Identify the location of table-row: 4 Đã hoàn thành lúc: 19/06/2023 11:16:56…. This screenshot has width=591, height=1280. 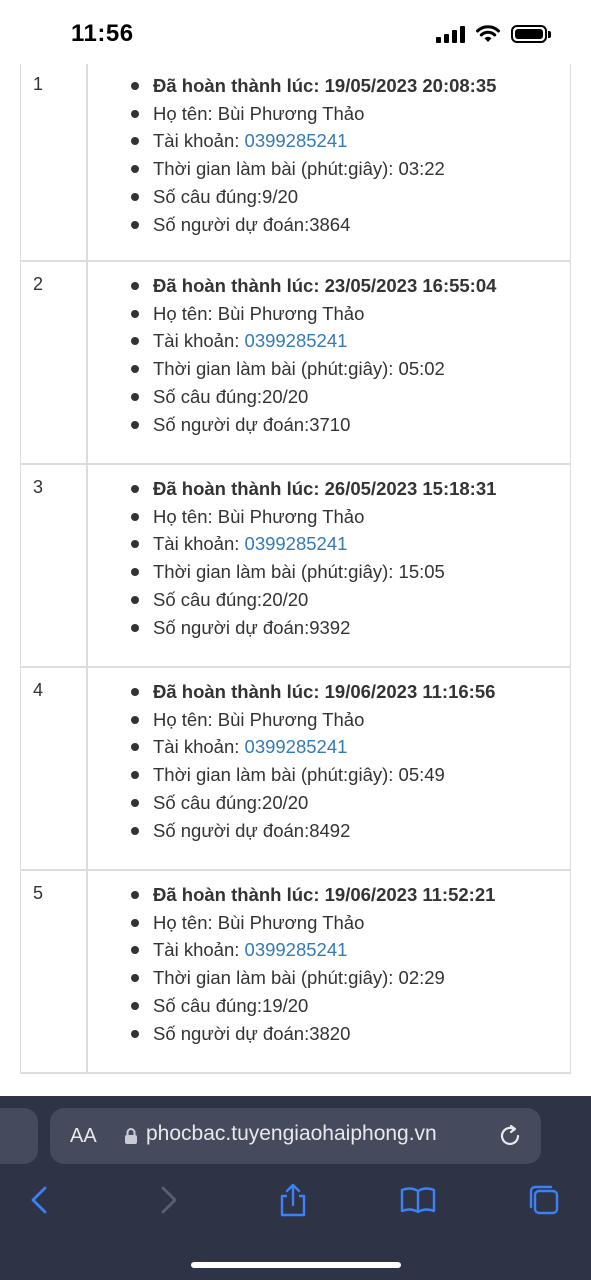
(295, 769).